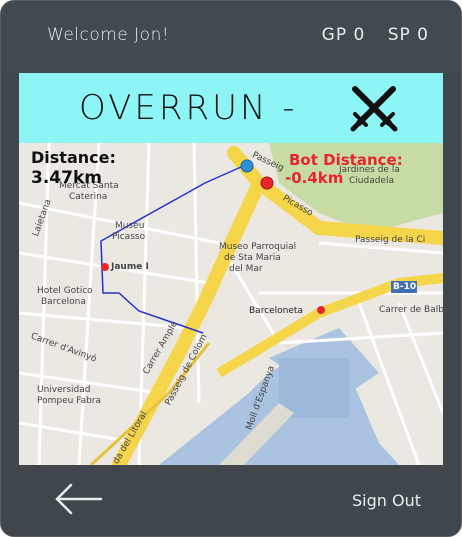 The height and width of the screenshot is (537, 462). I want to click on map-label: Carrer de Balboa, so click(411, 310).